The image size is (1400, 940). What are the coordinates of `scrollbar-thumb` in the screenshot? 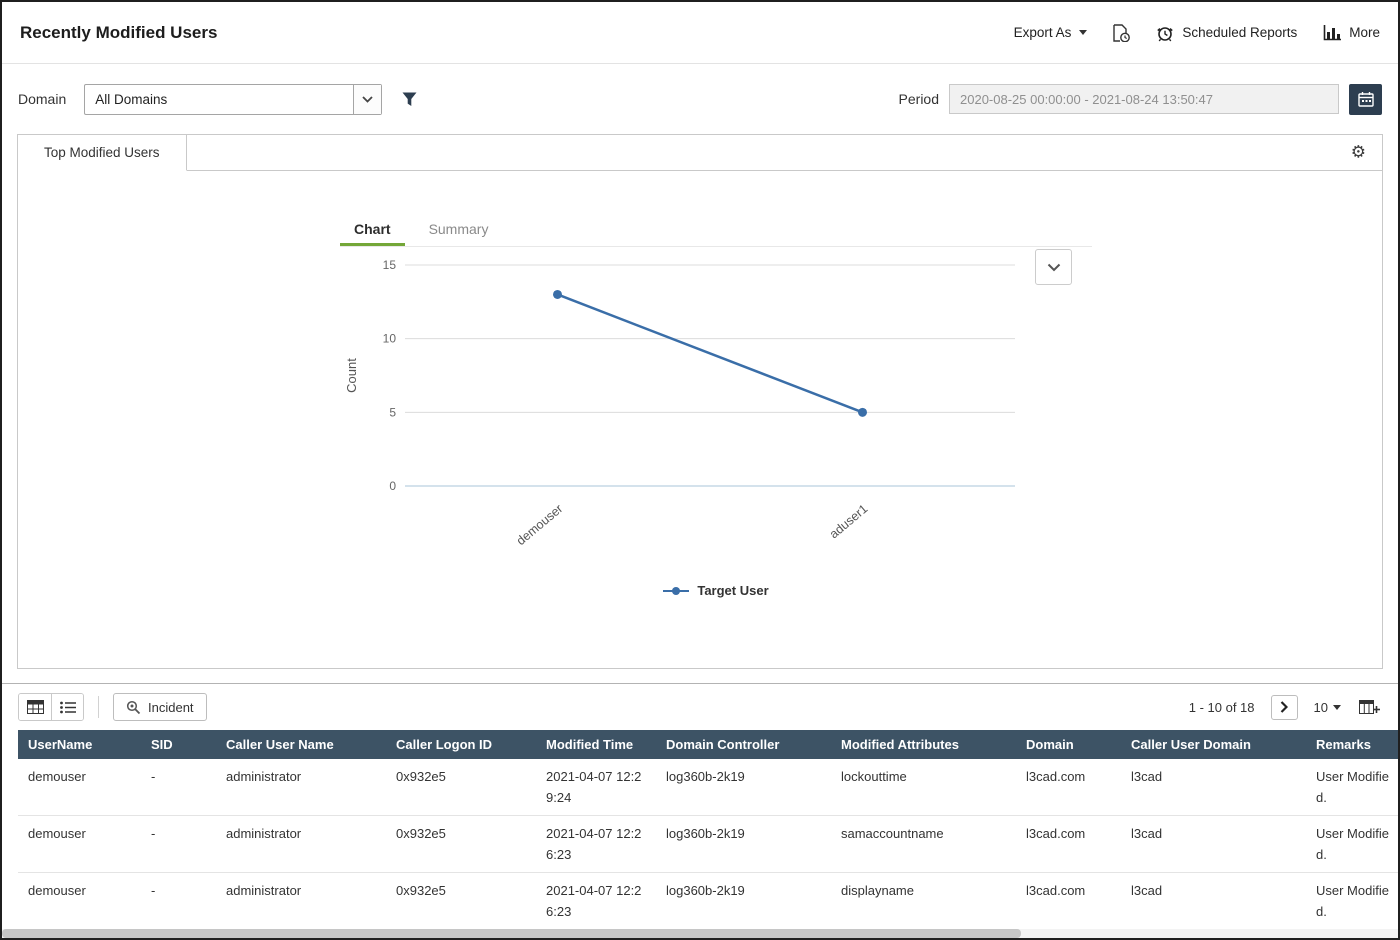 It's located at (512, 933).